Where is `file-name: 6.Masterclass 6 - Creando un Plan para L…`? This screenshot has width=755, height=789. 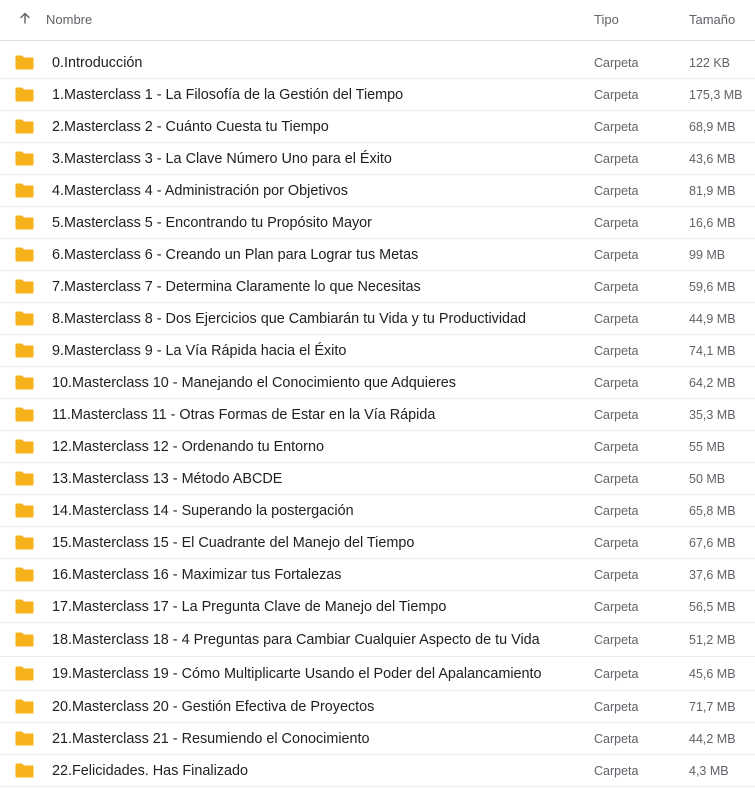
file-name: 6.Masterclass 6 - Creando un Plan para L… is located at coordinates (235, 254).